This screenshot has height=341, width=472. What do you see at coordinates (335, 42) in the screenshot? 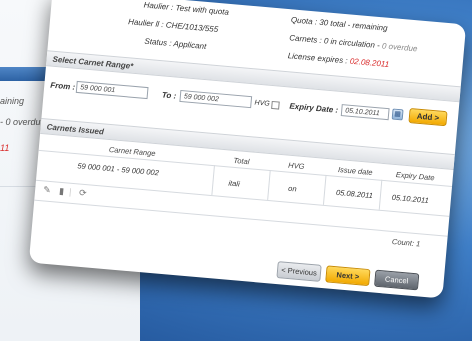
I see `carnets-circulation: Carnets : 0 in circulation -` at bounding box center [335, 42].